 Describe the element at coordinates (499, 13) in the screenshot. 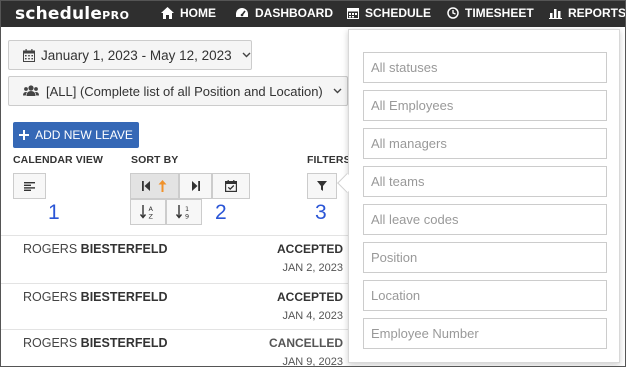

I see `nav-timesheet-label: TIMESHEET` at that location.